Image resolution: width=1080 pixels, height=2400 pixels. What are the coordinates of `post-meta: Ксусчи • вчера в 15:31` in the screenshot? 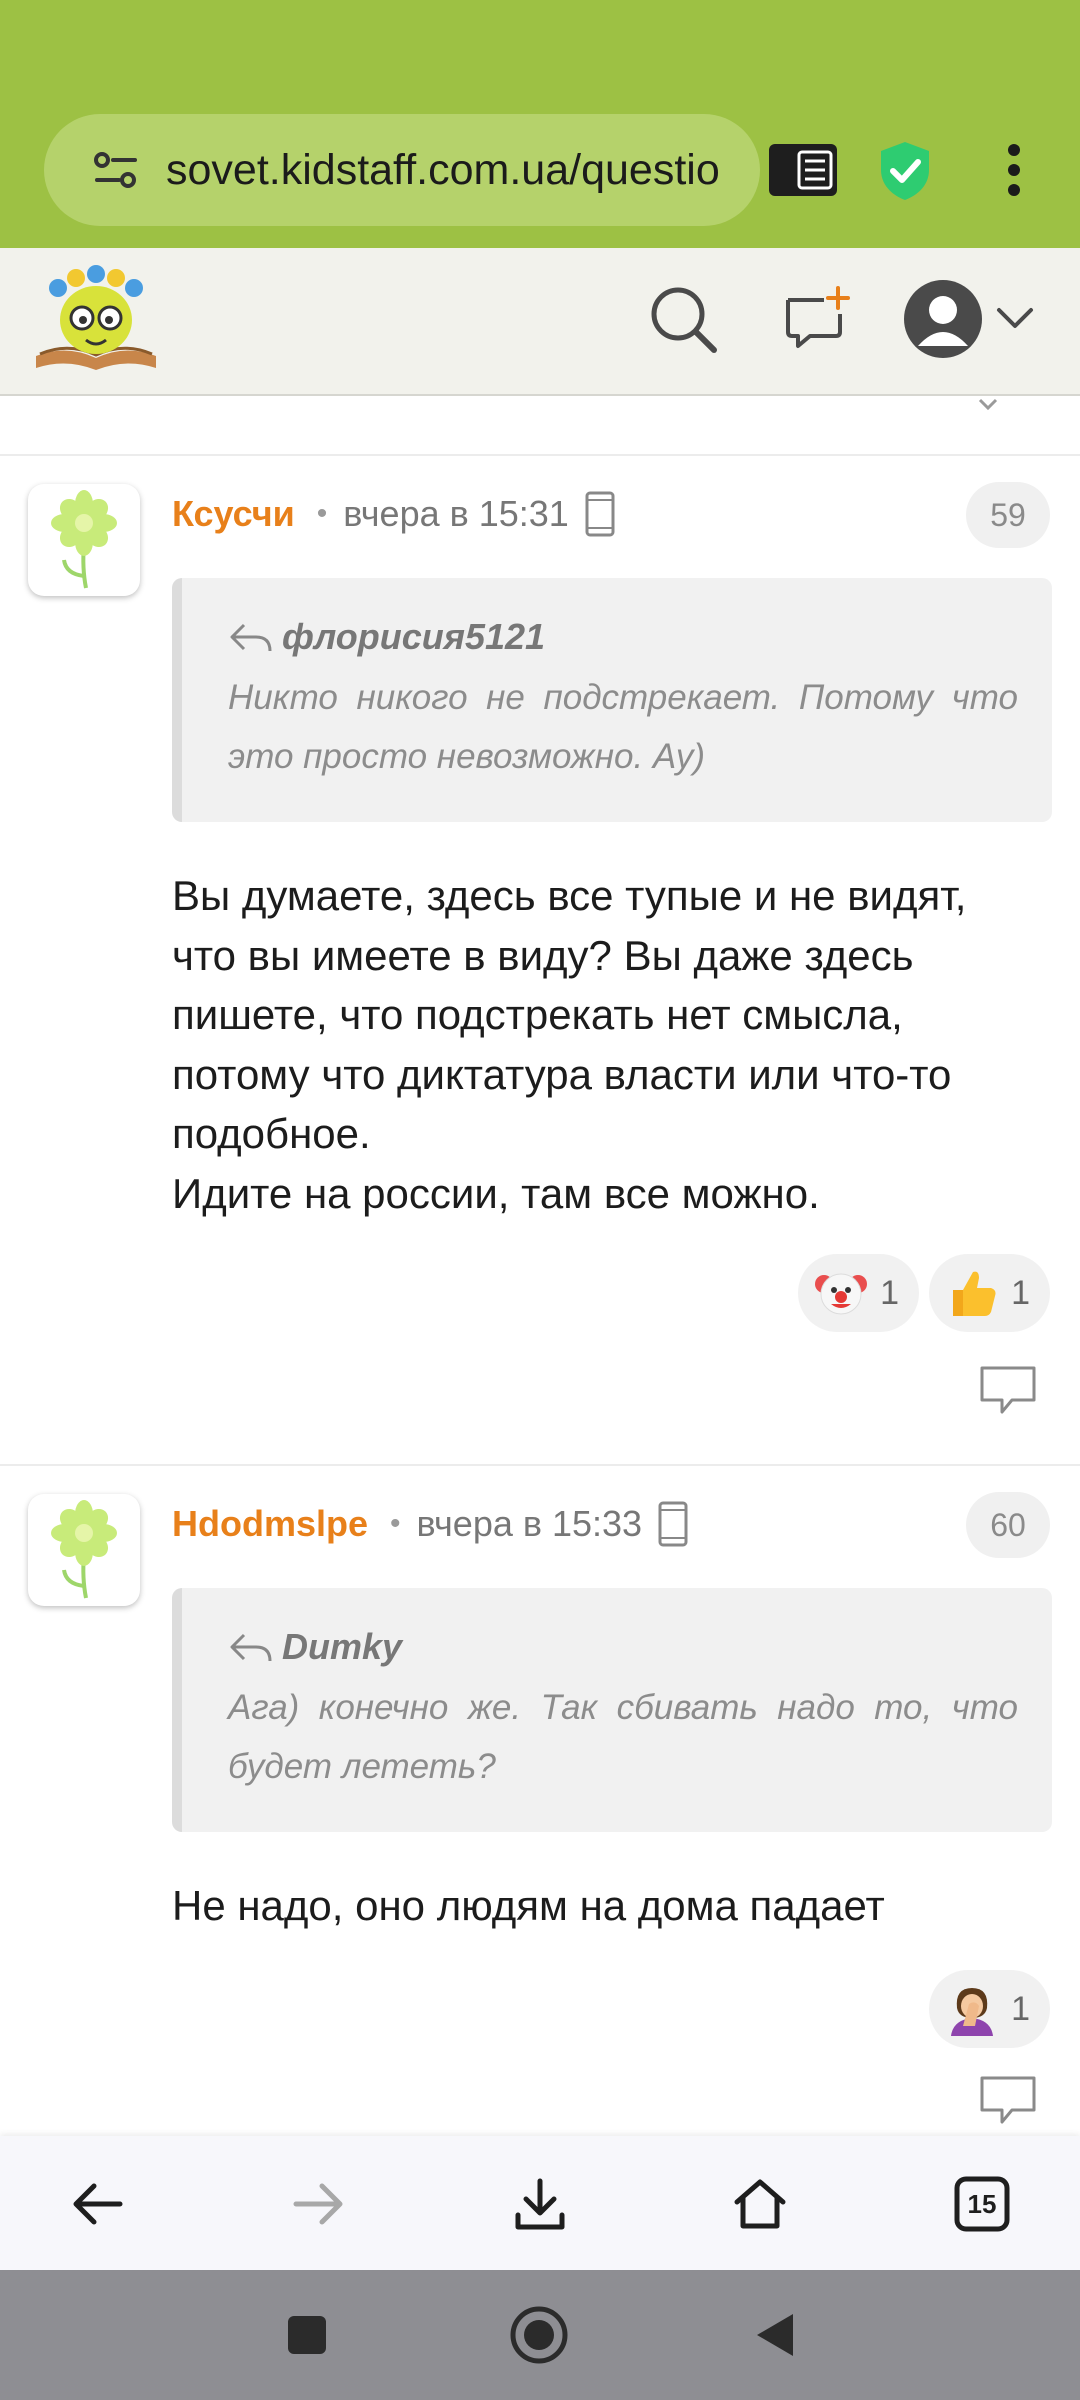 It's located at (393, 514).